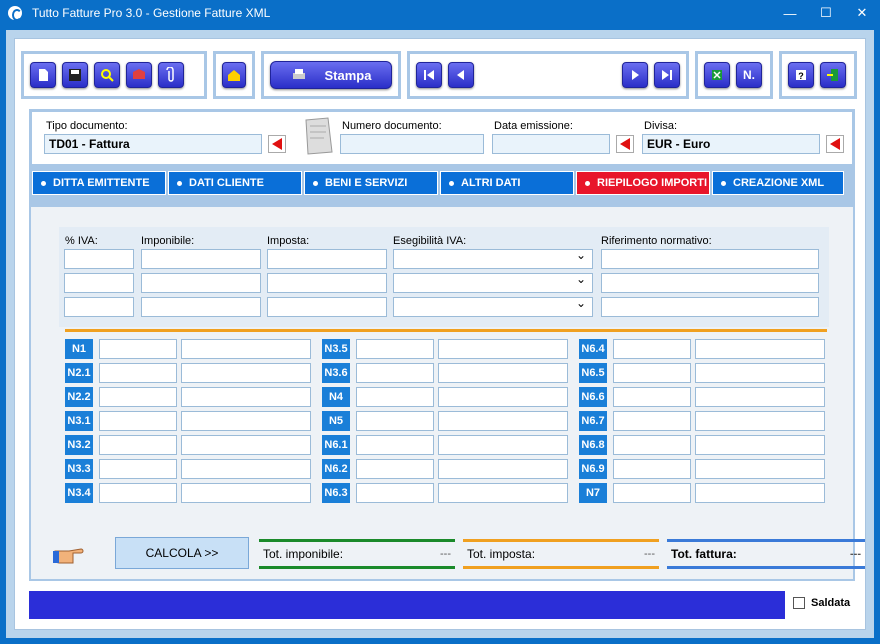 The height and width of the screenshot is (644, 880). I want to click on minimize-button: —, so click(790, 13).